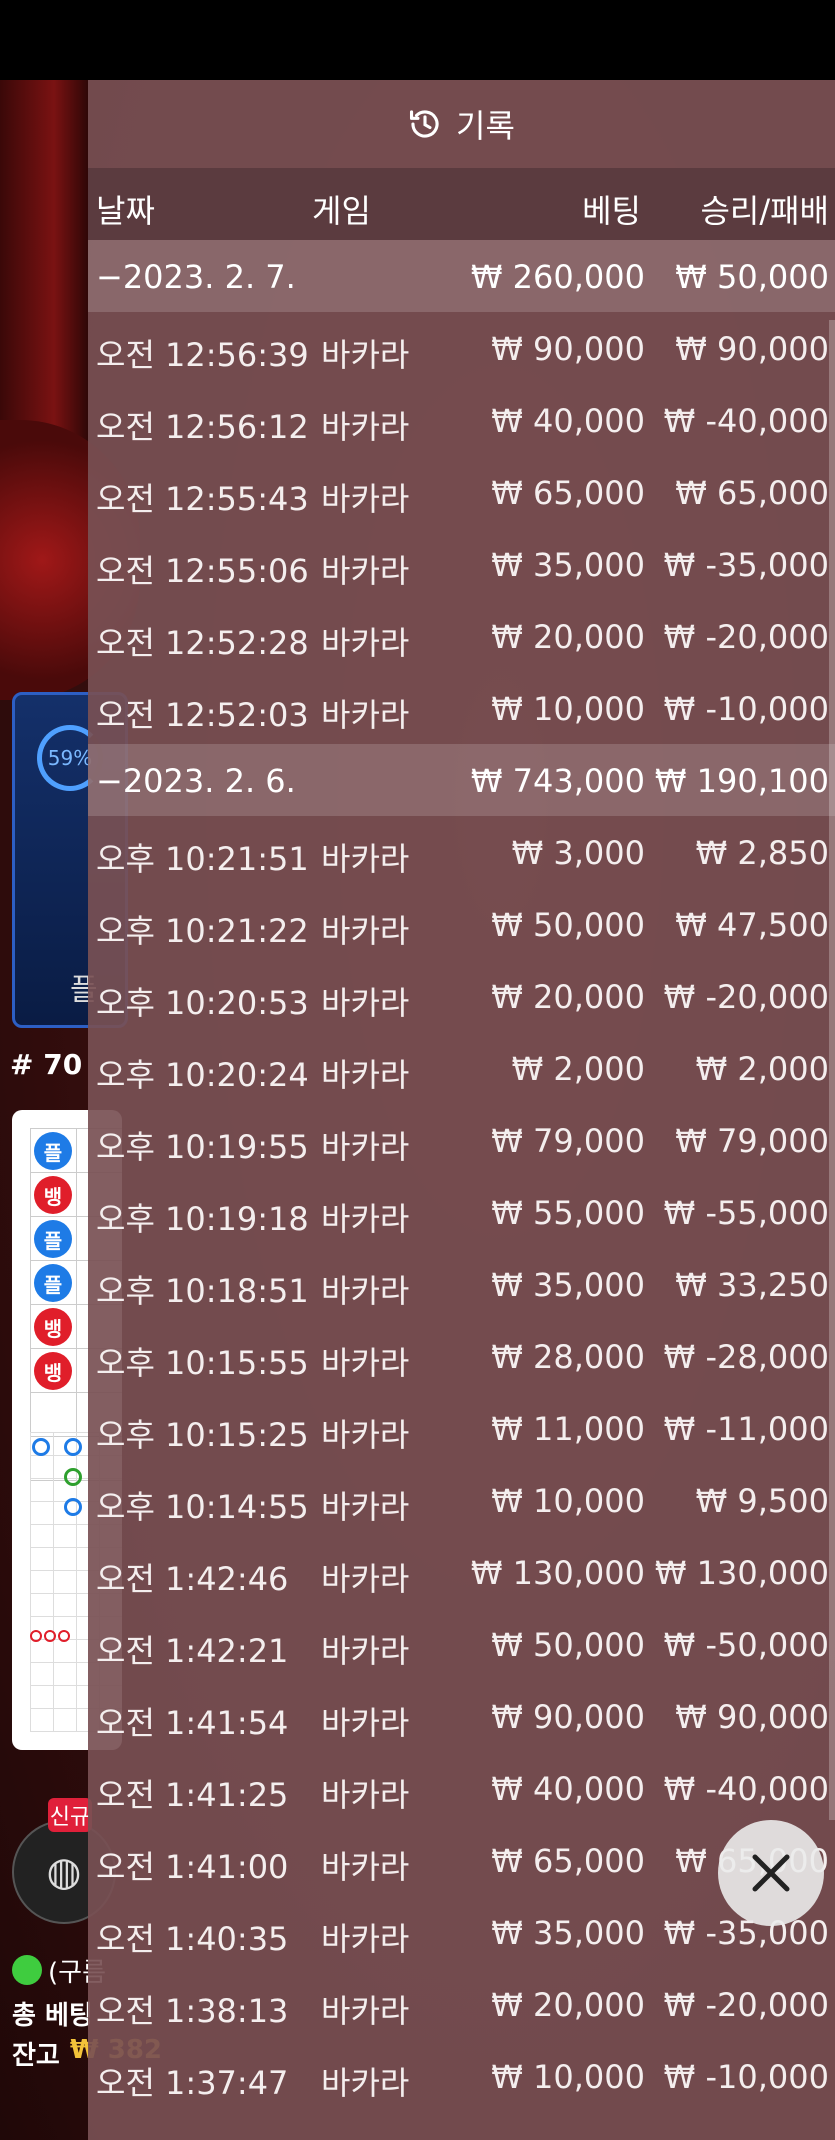 The width and height of the screenshot is (835, 2140). What do you see at coordinates (461, 1500) in the screenshot?
I see `history-row: 오후 10:14:55 바카라 ₩ 10,000 ₩ 9,500` at bounding box center [461, 1500].